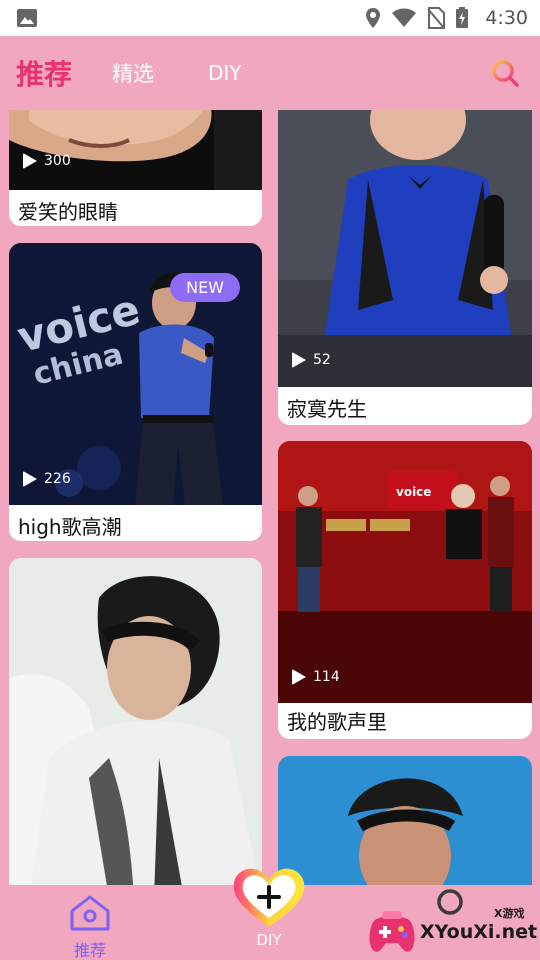  I want to click on song-card: voice 114 我的歌声里, so click(405, 590).